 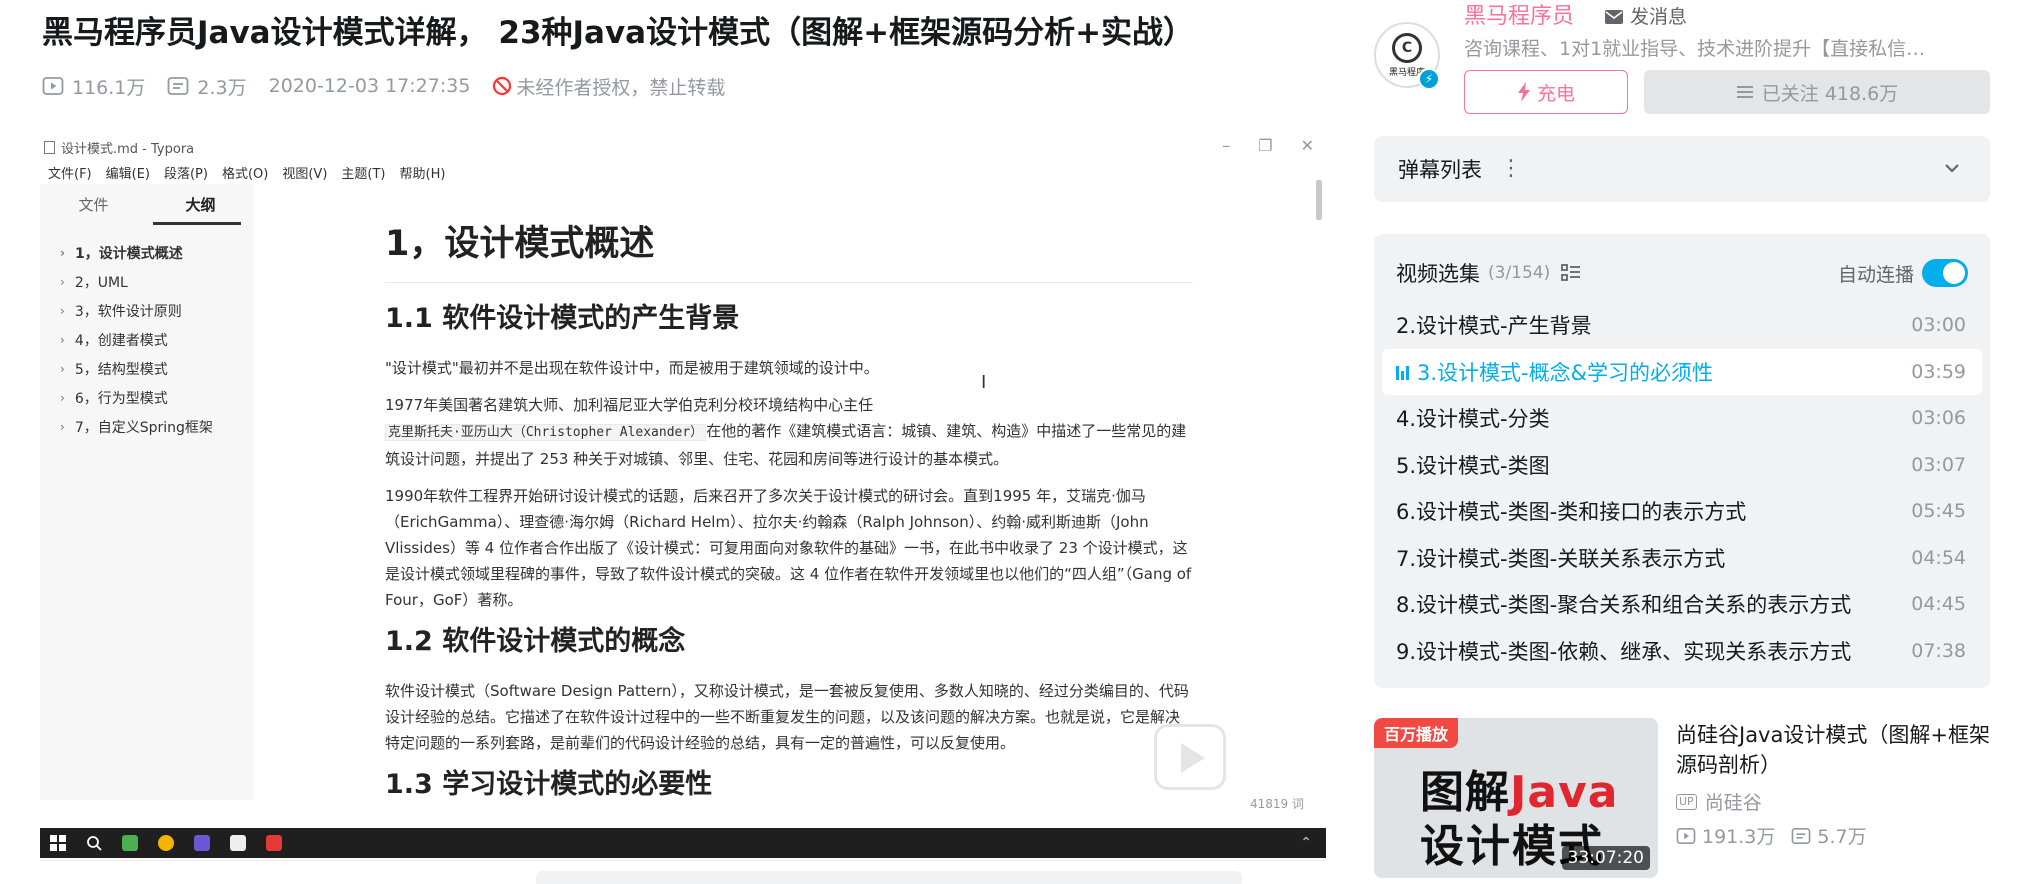 I want to click on episode-duration: 03:00, so click(x=1938, y=325).